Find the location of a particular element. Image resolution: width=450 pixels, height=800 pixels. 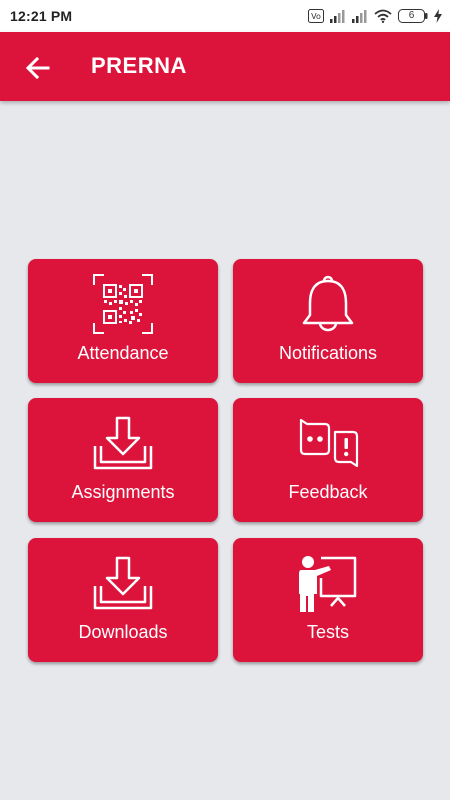

feedback-tile: Feedback is located at coordinates (328, 460).